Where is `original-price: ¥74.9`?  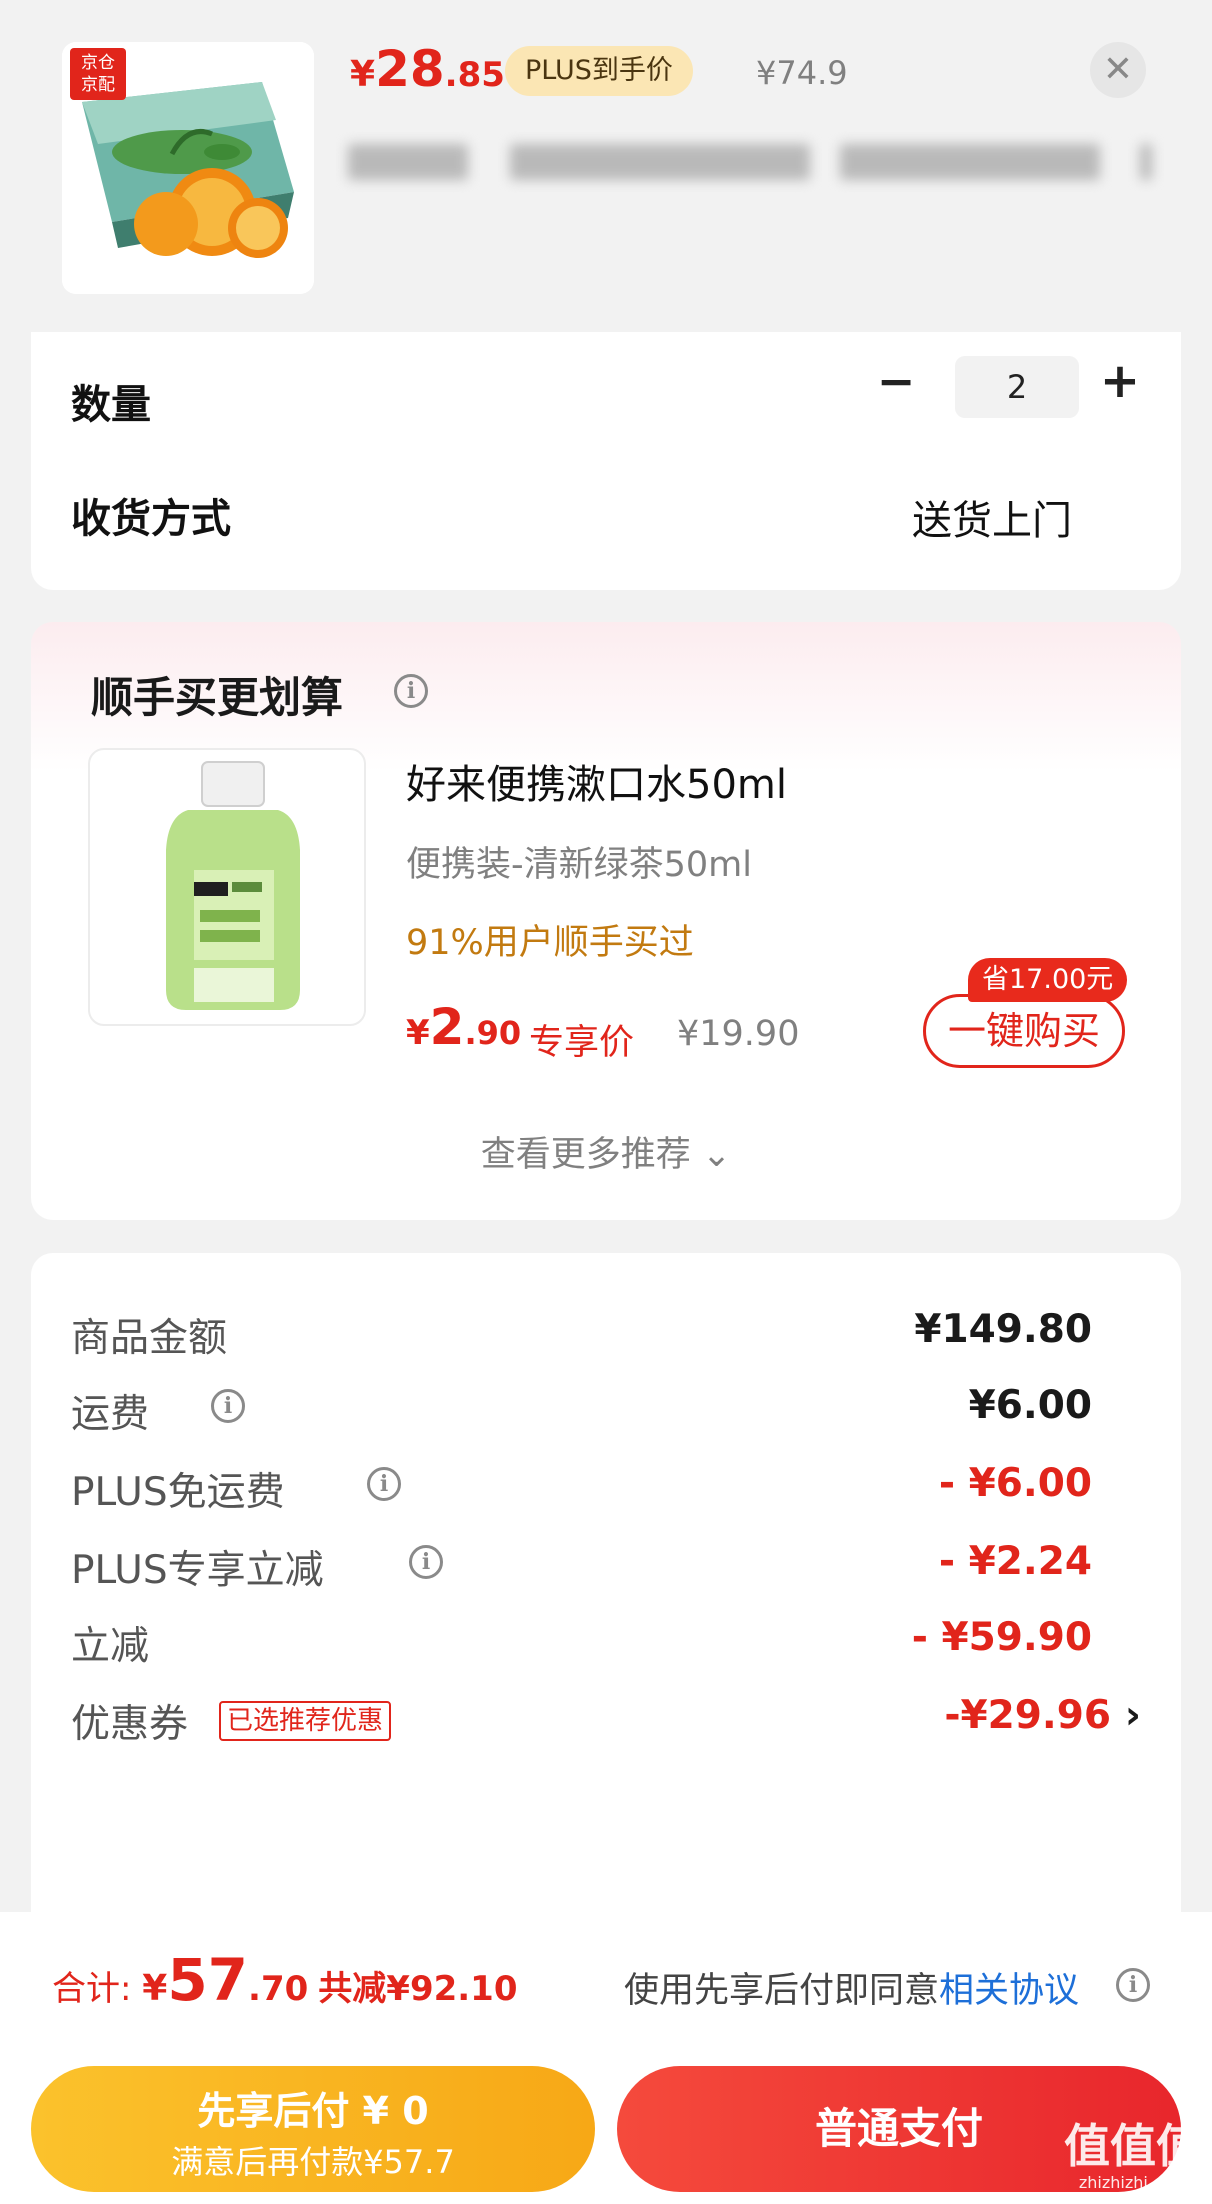 original-price: ¥74.9 is located at coordinates (802, 73).